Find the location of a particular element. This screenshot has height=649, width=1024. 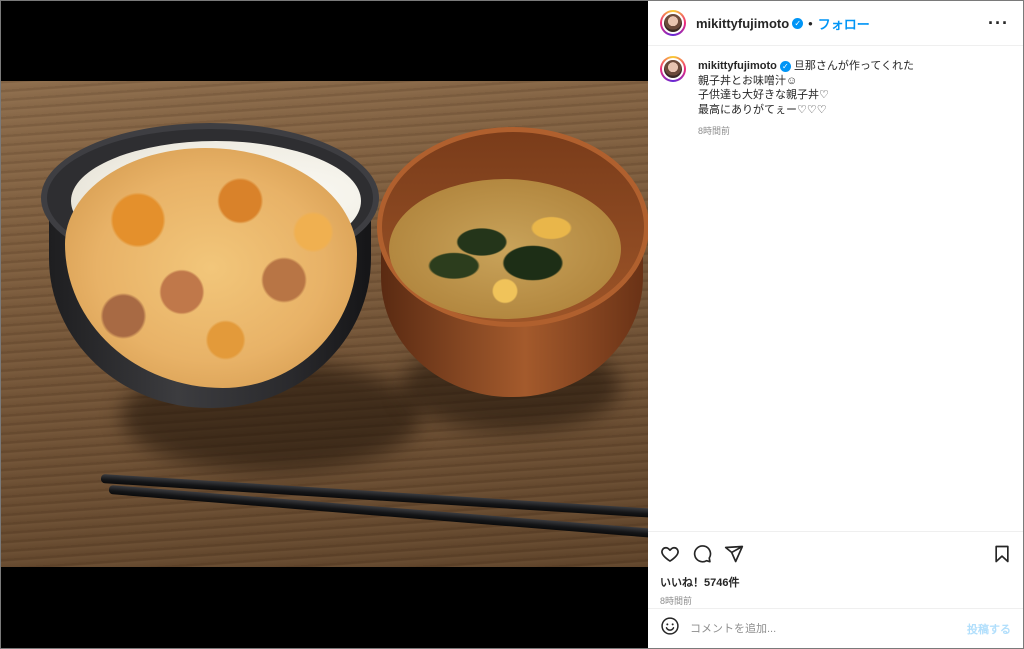

avatar is located at coordinates (673, 23).